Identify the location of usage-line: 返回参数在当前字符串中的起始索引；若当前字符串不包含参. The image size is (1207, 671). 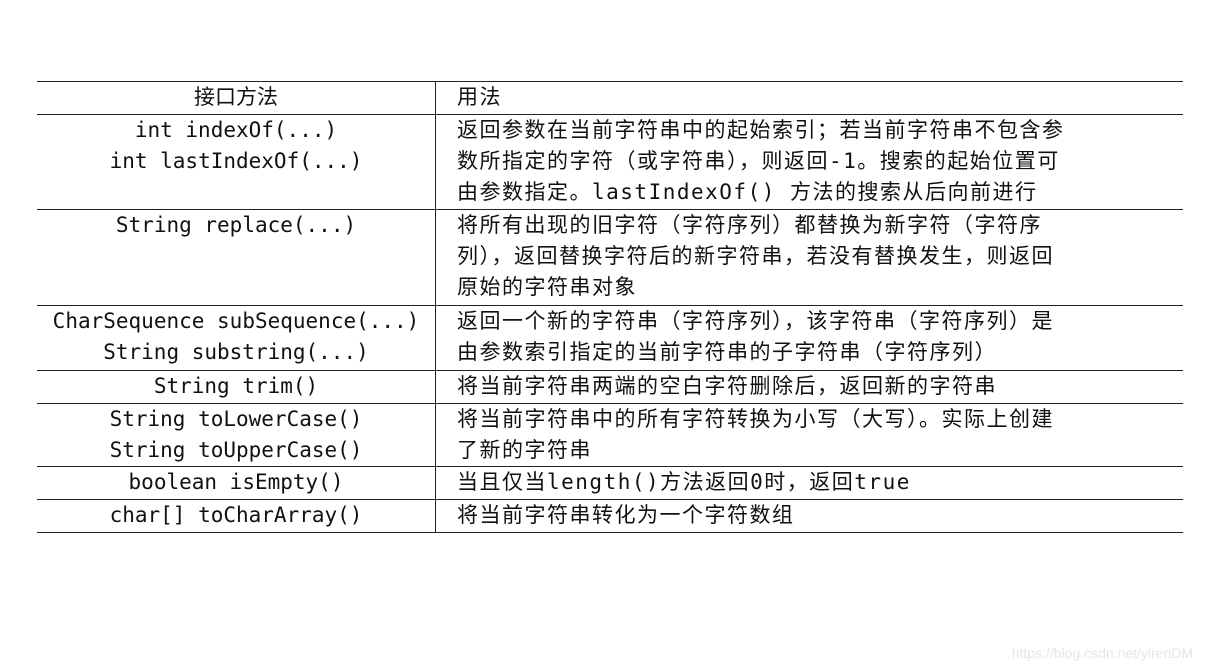
(761, 130).